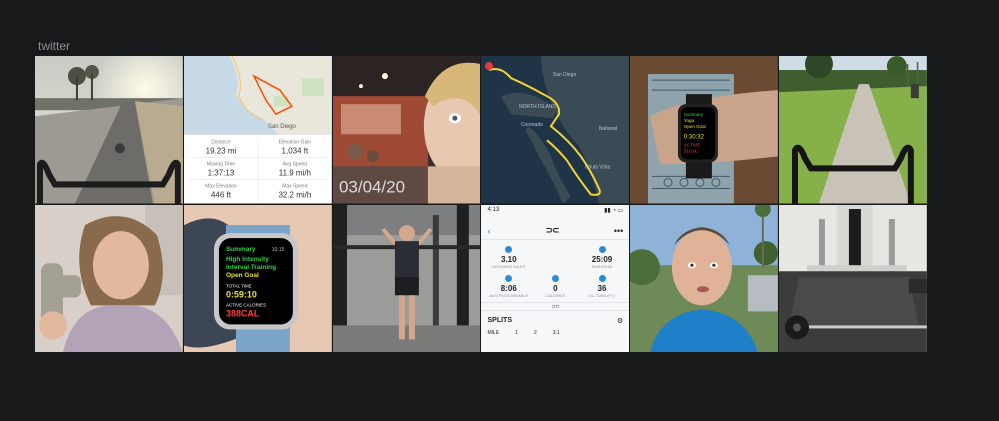 Image resolution: width=999 pixels, height=421 pixels. I want to click on splits-col-2: 2, so click(535, 332).